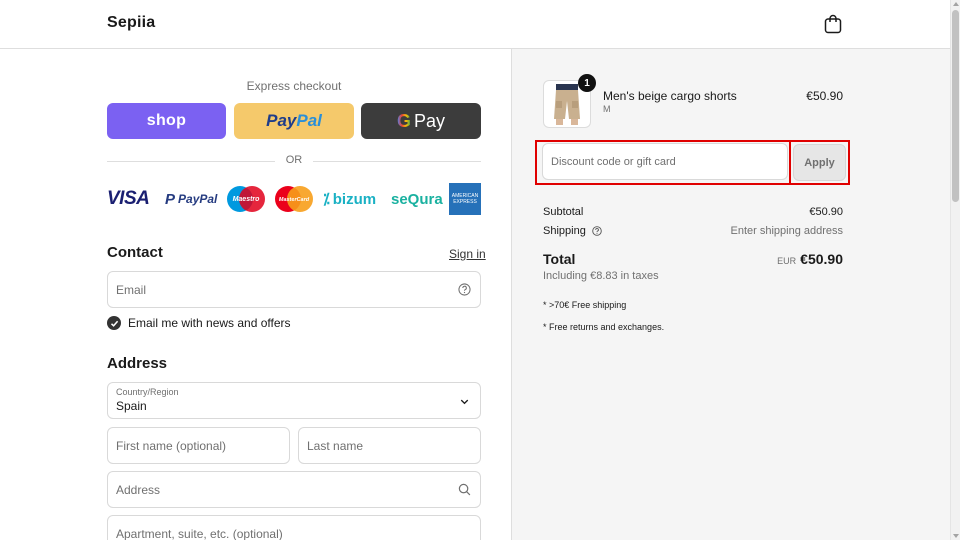  What do you see at coordinates (955, 270) in the screenshot?
I see `page-scrollbar` at bounding box center [955, 270].